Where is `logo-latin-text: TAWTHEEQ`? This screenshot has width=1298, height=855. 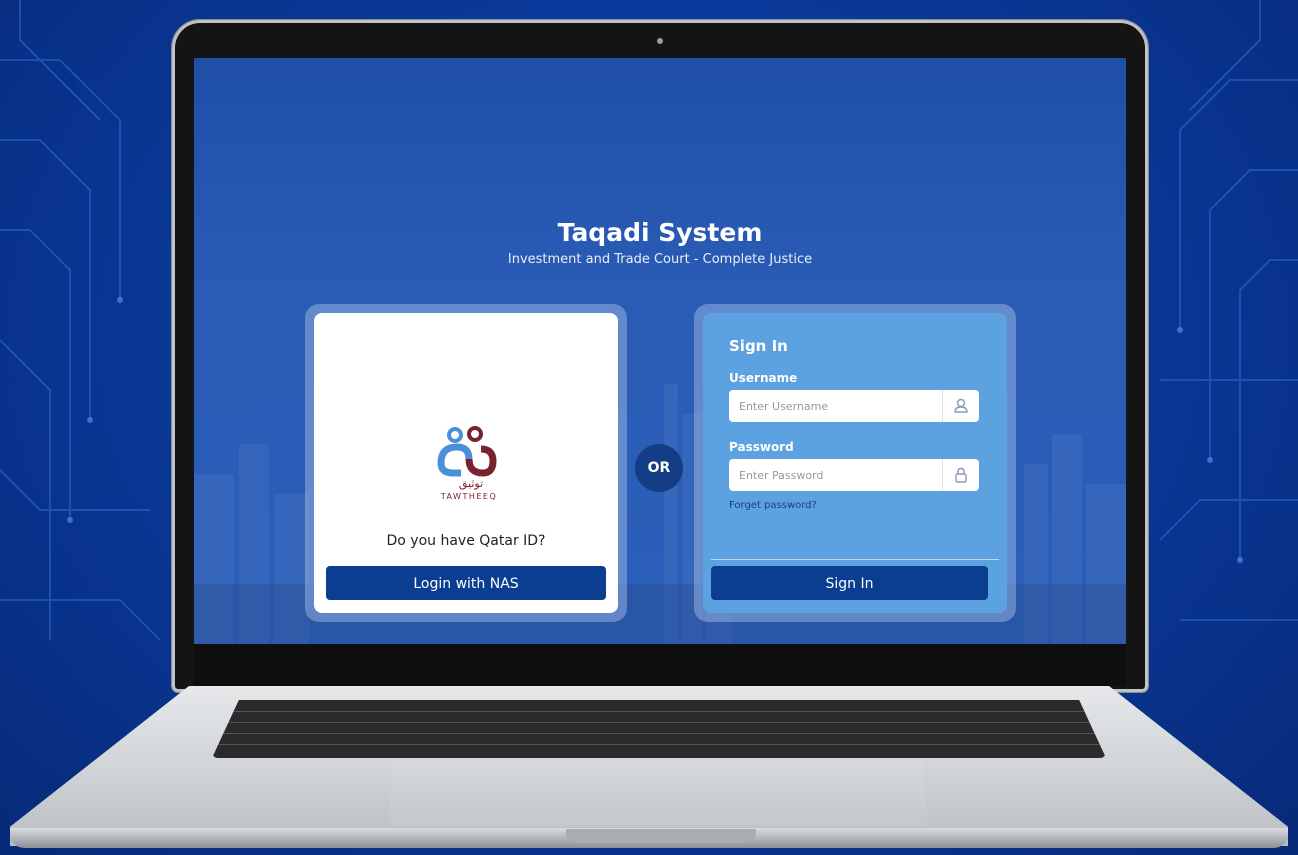
logo-latin-text: TAWTHEEQ is located at coordinates (469, 496).